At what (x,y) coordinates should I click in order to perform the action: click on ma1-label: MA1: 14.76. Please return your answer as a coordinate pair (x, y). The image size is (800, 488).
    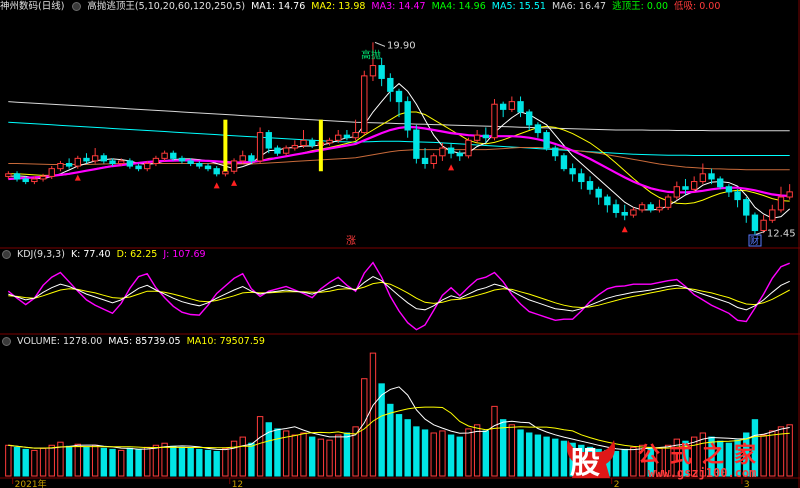
    Looking at the image, I should click on (278, 6).